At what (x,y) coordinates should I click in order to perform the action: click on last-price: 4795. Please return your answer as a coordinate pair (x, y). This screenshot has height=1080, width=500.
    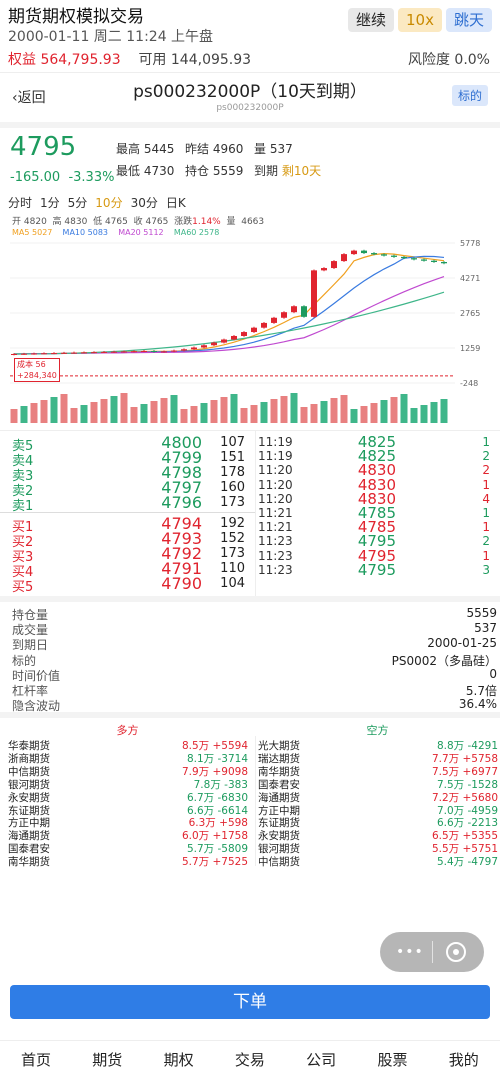
    Looking at the image, I should click on (43, 147).